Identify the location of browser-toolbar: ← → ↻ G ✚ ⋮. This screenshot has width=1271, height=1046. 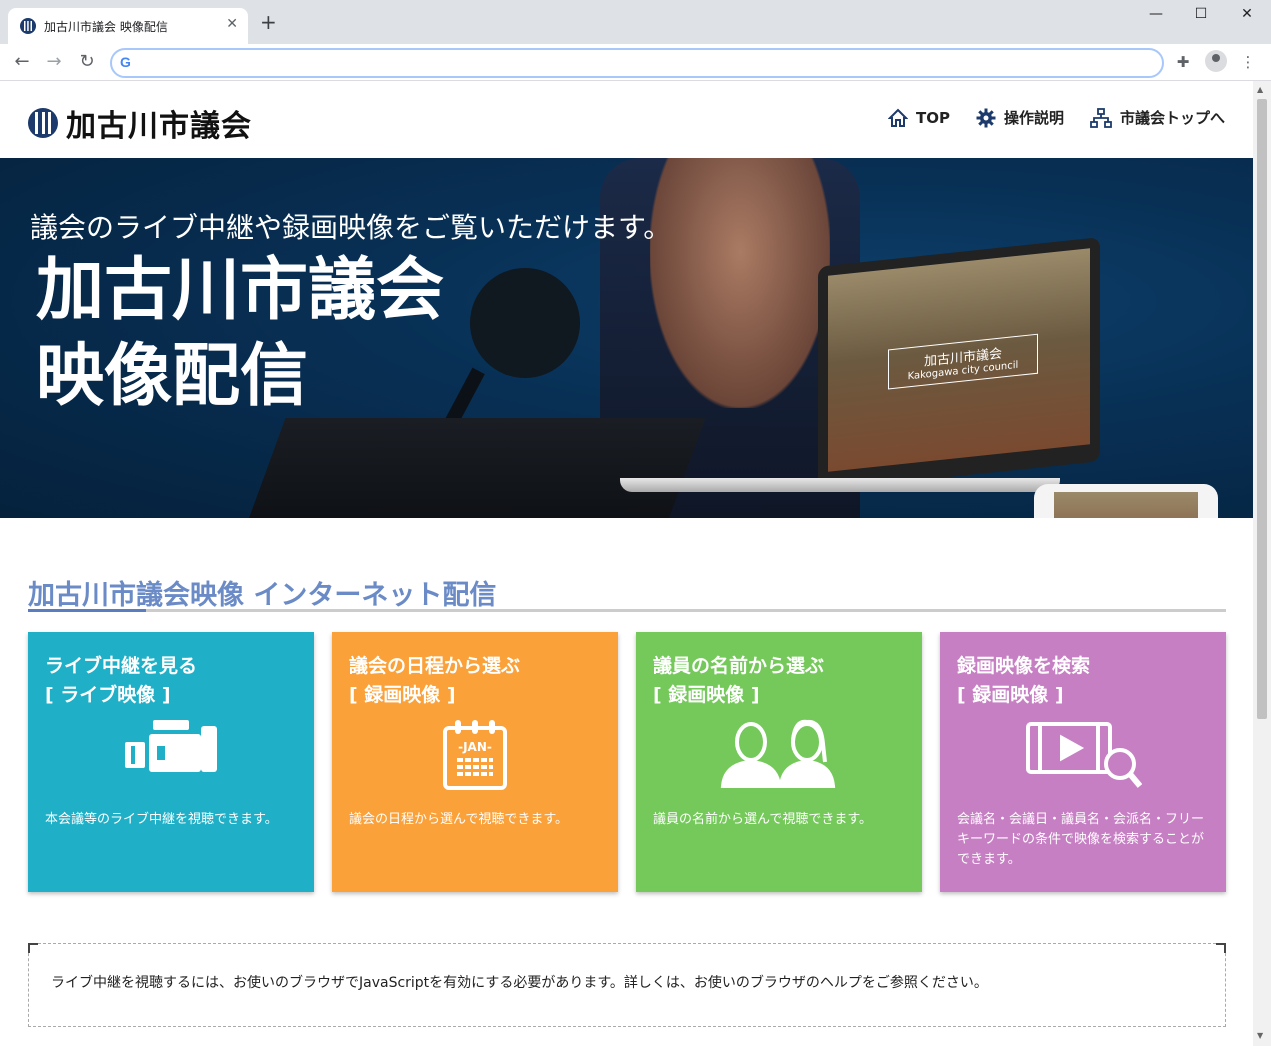
(635, 62).